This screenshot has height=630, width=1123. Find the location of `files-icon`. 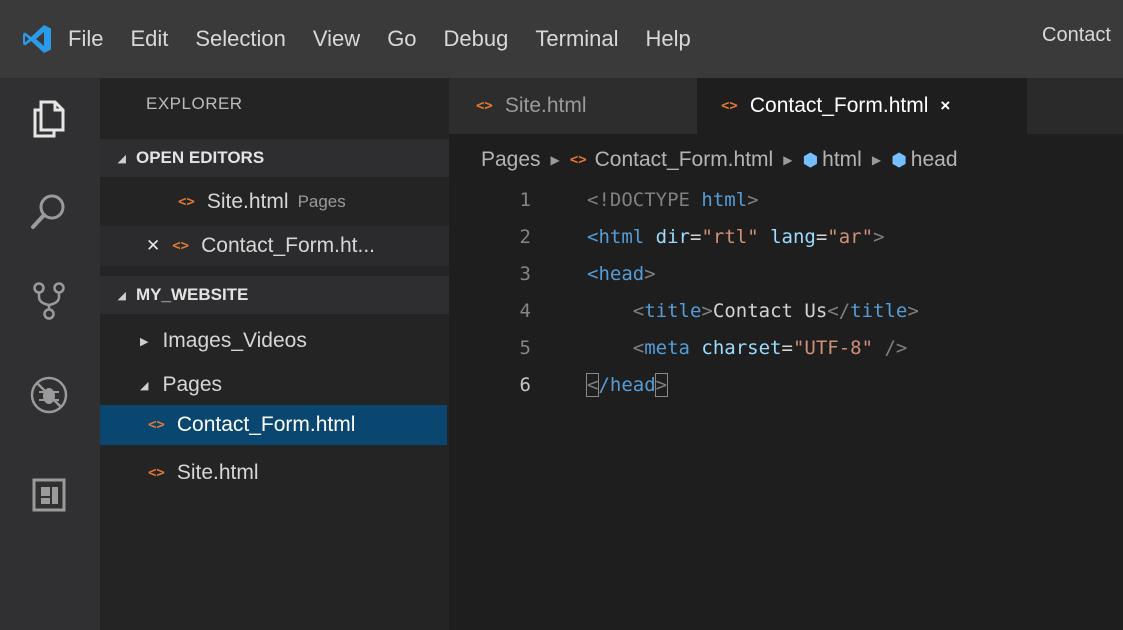

files-icon is located at coordinates (49, 119).